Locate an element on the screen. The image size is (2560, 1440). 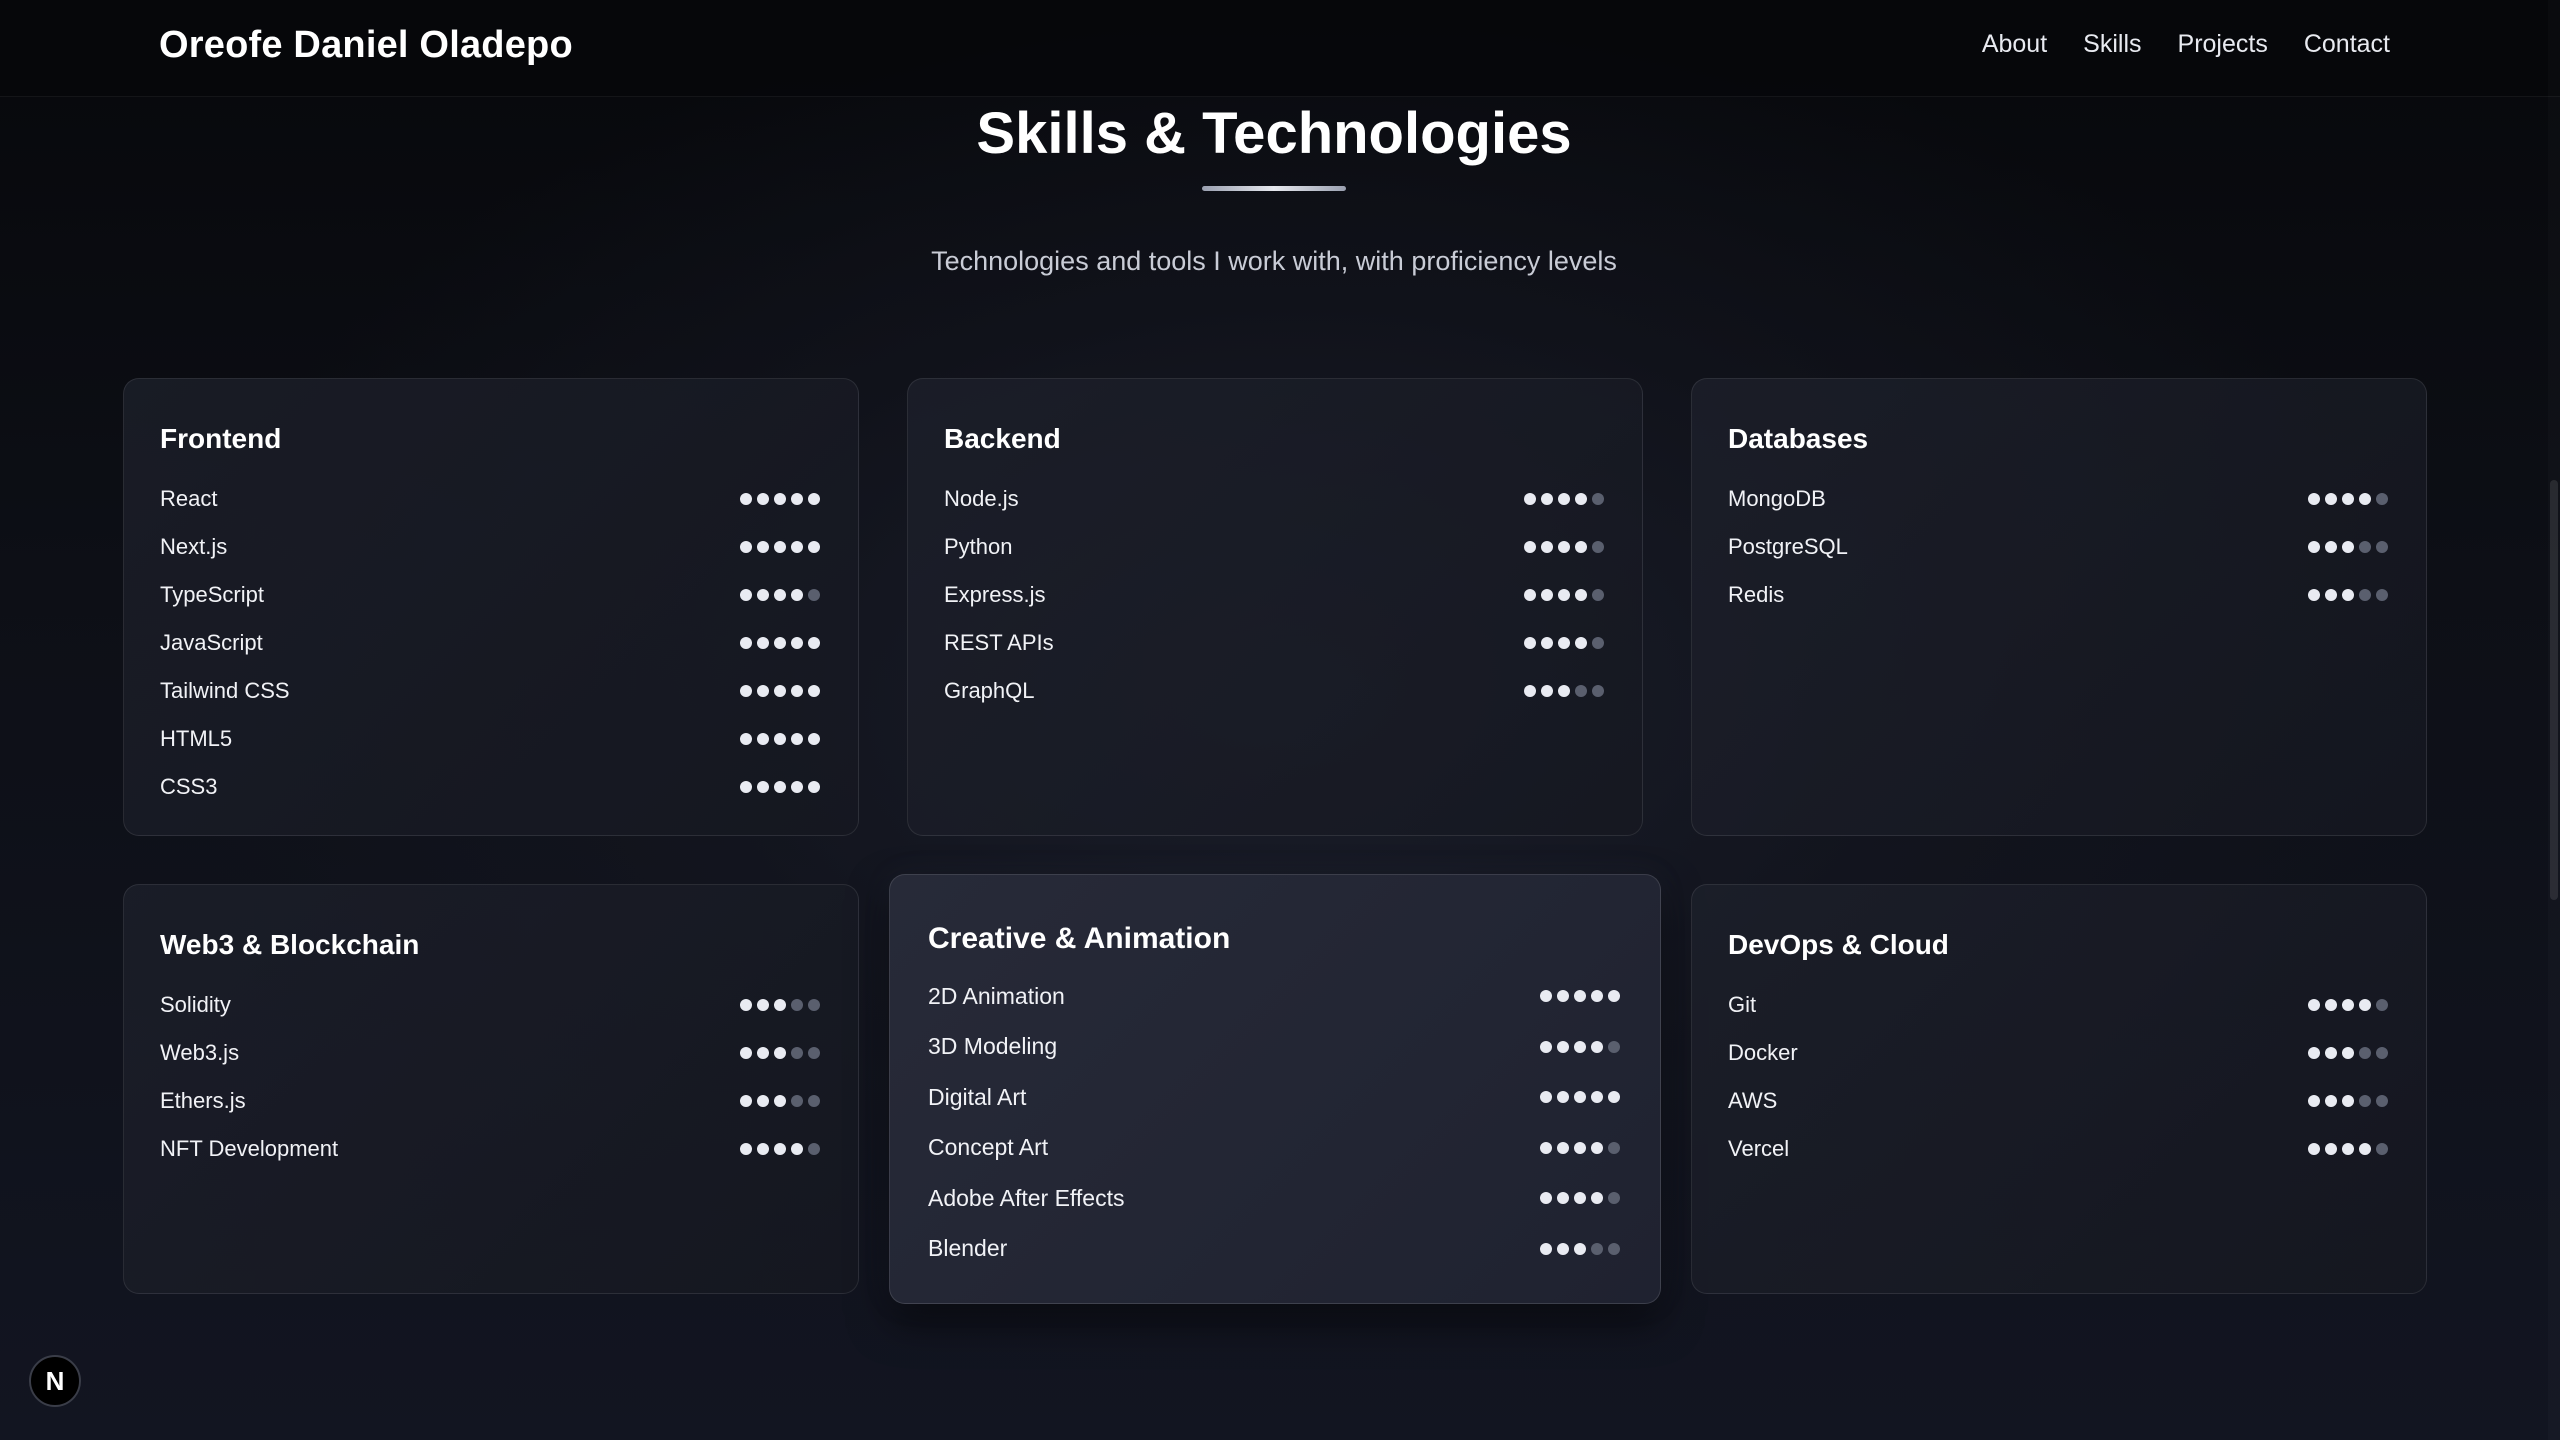
nav-skills-link: Skills is located at coordinates (2112, 44).